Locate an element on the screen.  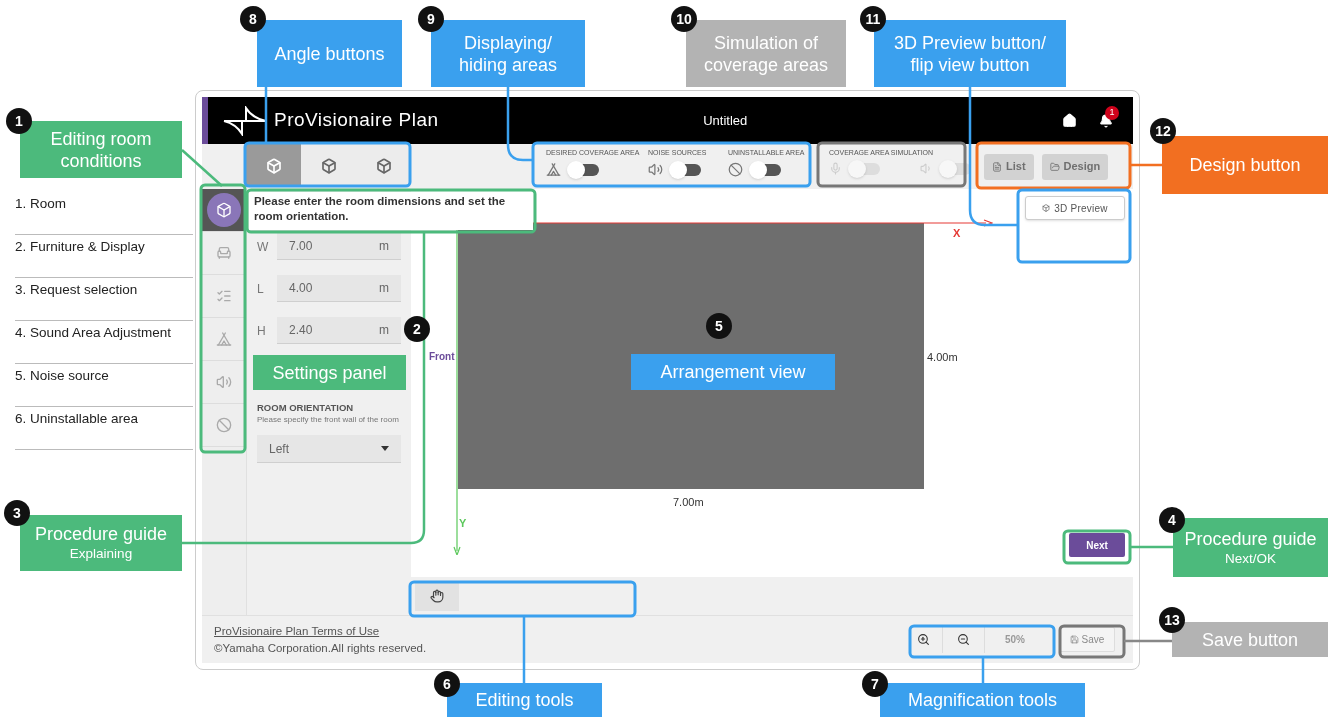
nav-button is located at coordinates (224, 210).